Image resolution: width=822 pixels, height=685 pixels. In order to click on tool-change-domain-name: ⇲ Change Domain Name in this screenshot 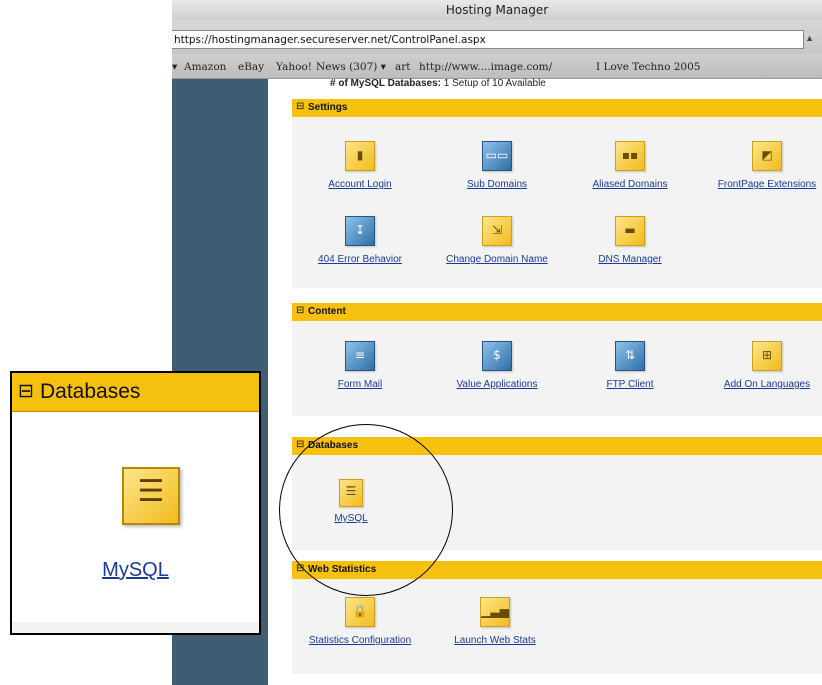, I will do `click(497, 240)`.